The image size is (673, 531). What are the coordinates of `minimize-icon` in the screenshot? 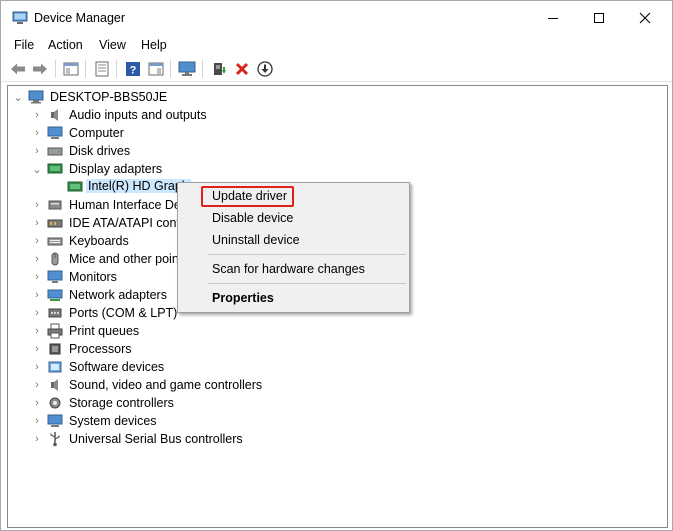 It's located at (553, 18).